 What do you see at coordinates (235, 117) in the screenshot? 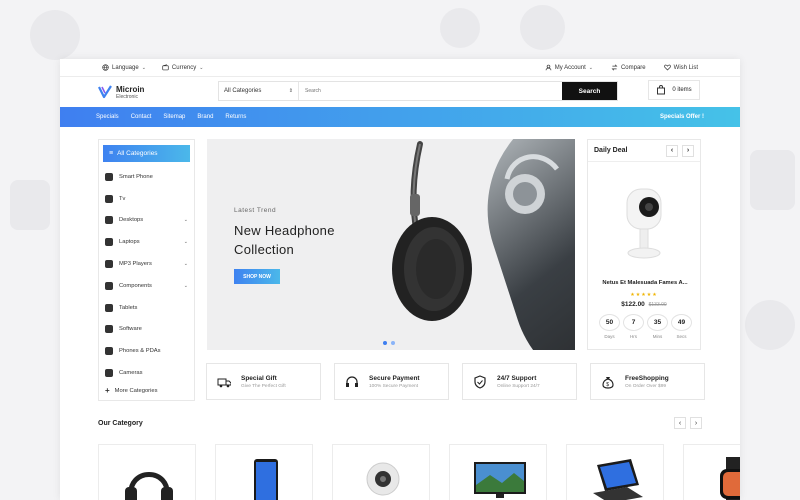
I see `nav-link-returns: Returns` at bounding box center [235, 117].